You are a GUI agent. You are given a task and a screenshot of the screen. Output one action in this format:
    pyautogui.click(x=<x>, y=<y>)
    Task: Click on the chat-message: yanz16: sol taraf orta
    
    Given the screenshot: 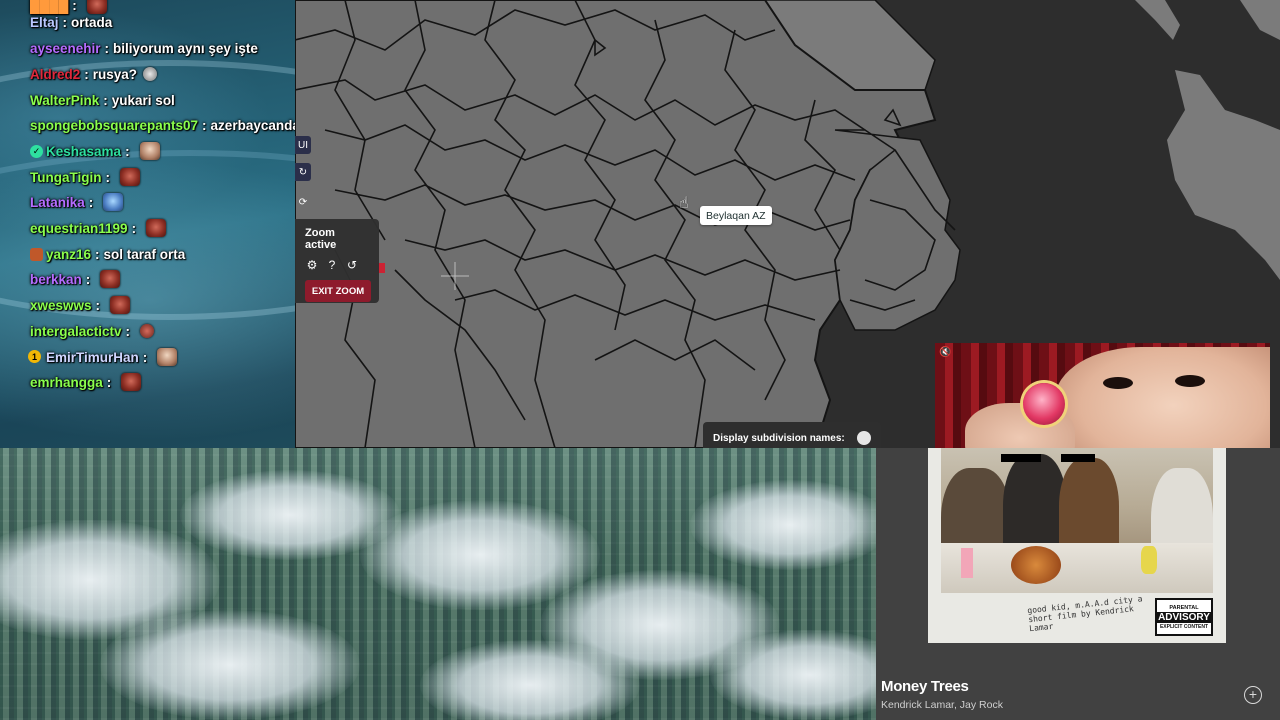 What is the action you would take?
    pyautogui.click(x=116, y=254)
    